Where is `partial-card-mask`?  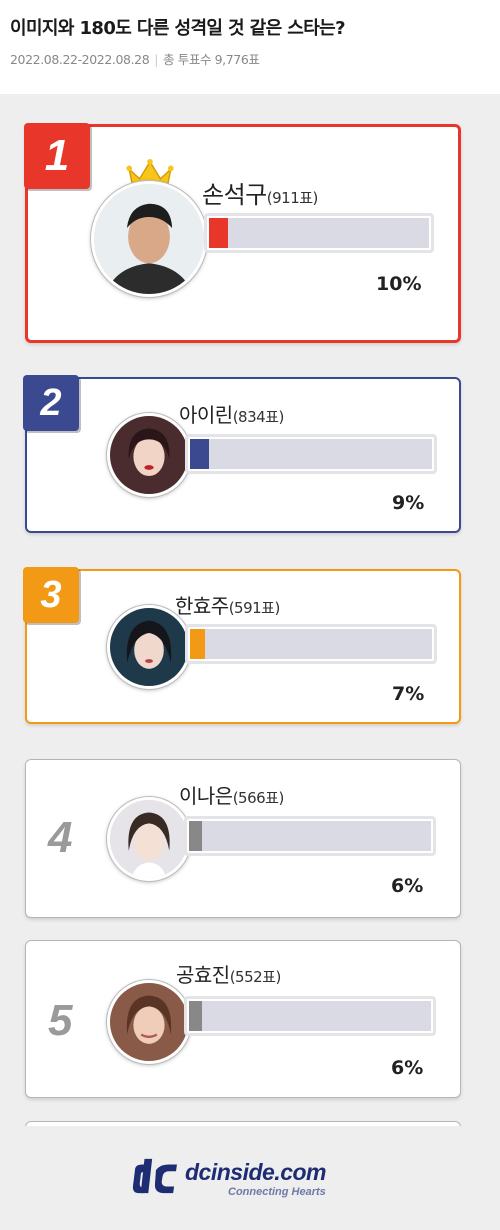
partial-card-mask is located at coordinates (245, 1136).